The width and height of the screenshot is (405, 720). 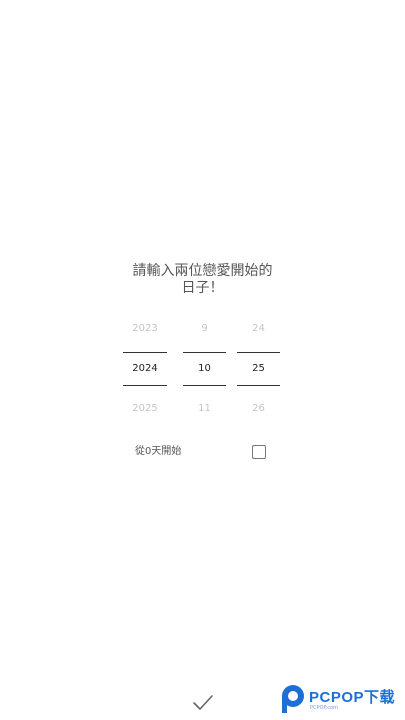 What do you see at coordinates (258, 352) in the screenshot?
I see `day-divider-top` at bounding box center [258, 352].